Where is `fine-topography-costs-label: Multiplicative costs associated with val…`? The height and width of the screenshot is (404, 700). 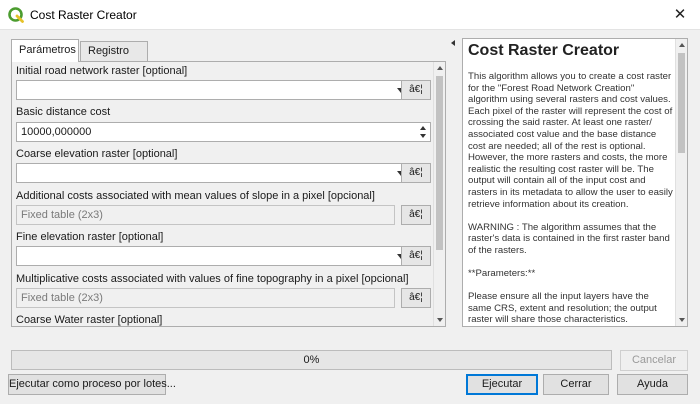
fine-topography-costs-label: Multiplicative costs associated with val… is located at coordinates (212, 279).